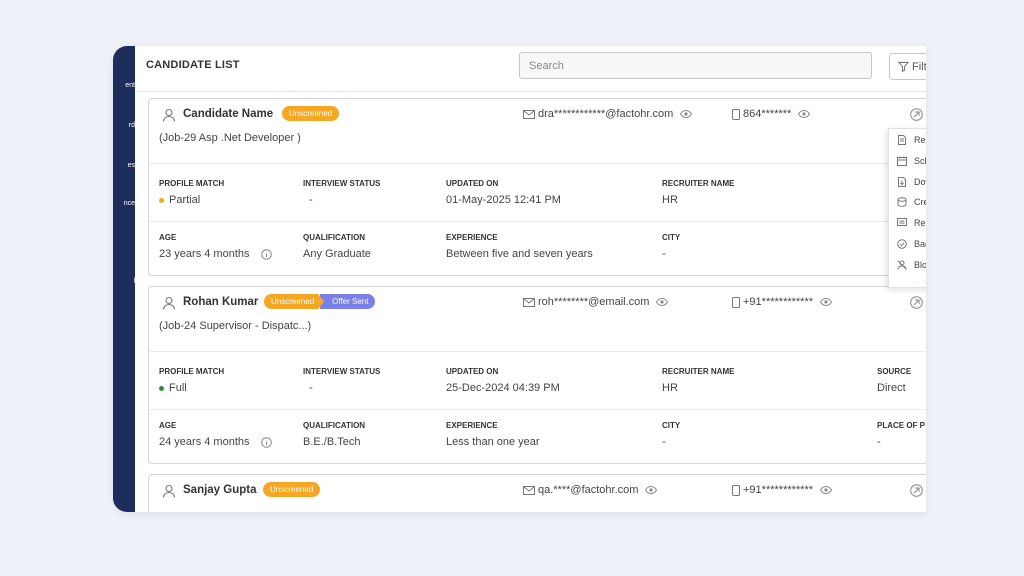 The height and width of the screenshot is (576, 1024). What do you see at coordinates (204, 442) in the screenshot?
I see `age-text: 24 years 4 months` at bounding box center [204, 442].